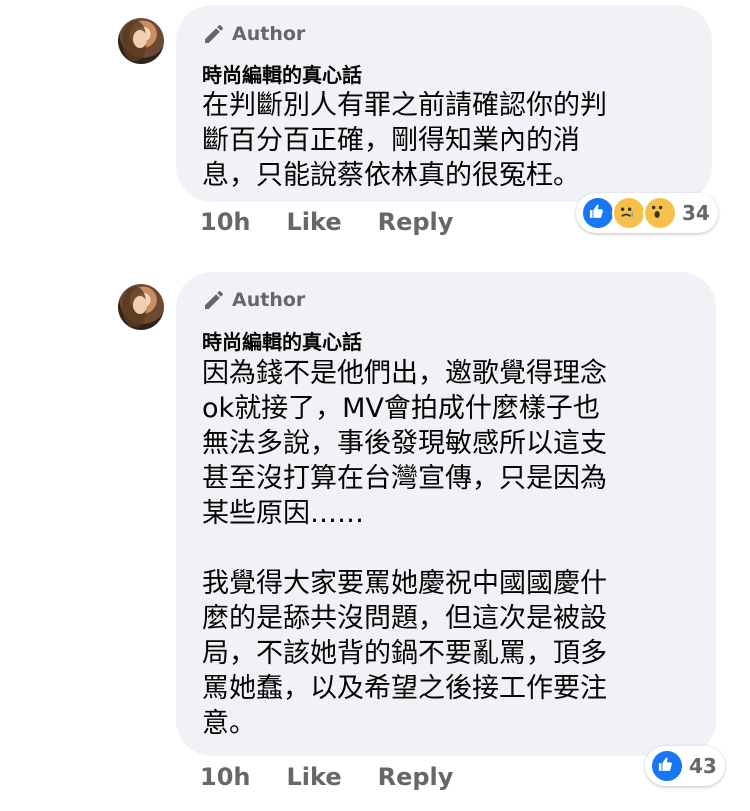 The image size is (750, 811). Describe the element at coordinates (660, 213) in the screenshot. I see `wow-reaction-icon` at that location.